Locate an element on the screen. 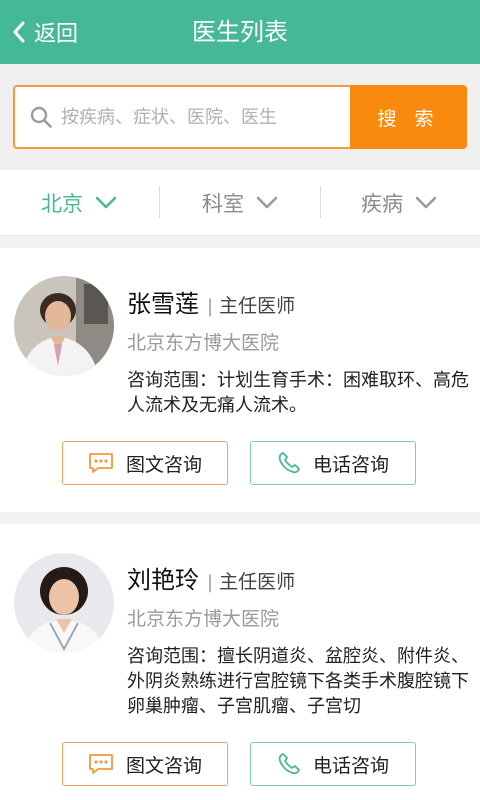 The height and width of the screenshot is (800, 480). chevron-left-icon is located at coordinates (19, 32).